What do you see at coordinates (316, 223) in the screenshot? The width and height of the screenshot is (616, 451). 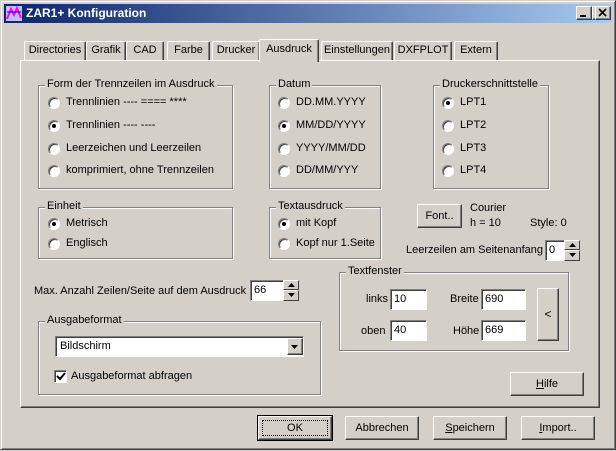 I see `radio-label: mit Kopf` at bounding box center [316, 223].